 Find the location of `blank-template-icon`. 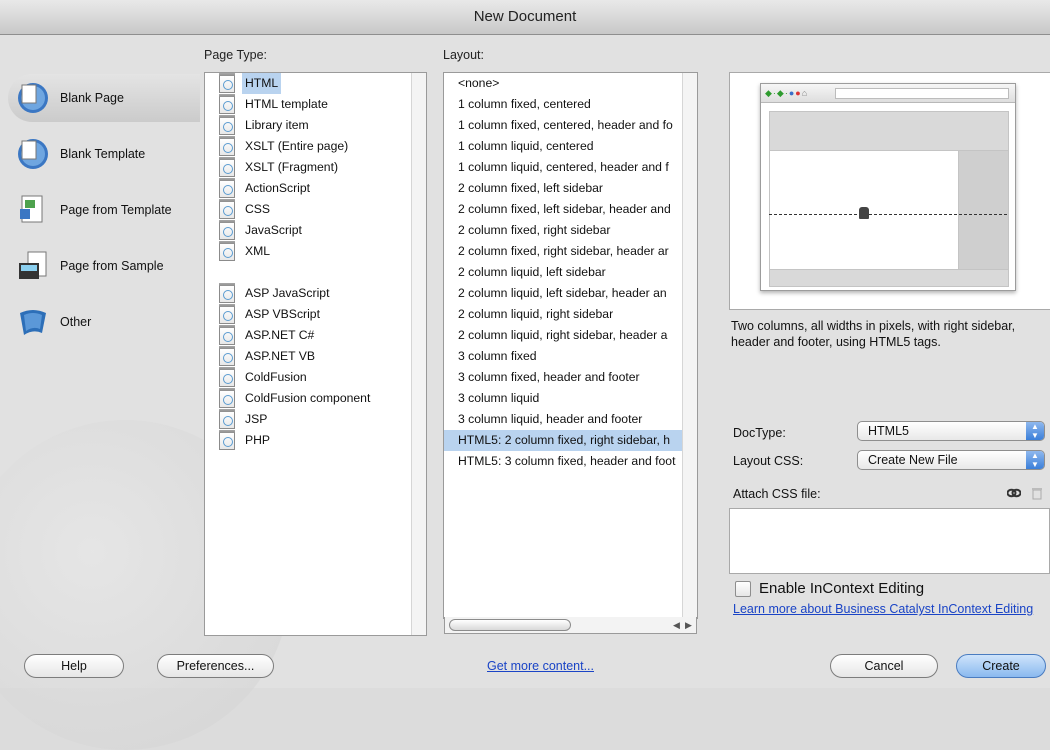

blank-template-icon is located at coordinates (33, 154).